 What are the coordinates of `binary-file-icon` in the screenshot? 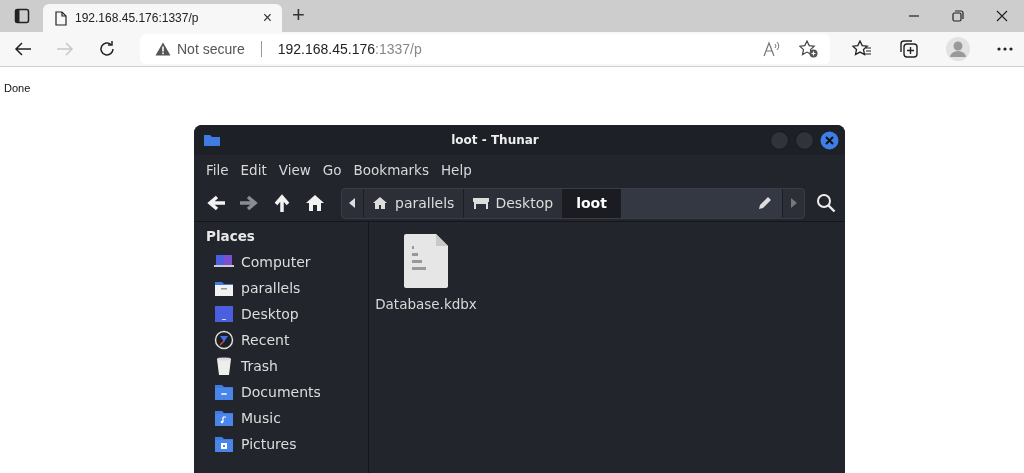 It's located at (426, 261).